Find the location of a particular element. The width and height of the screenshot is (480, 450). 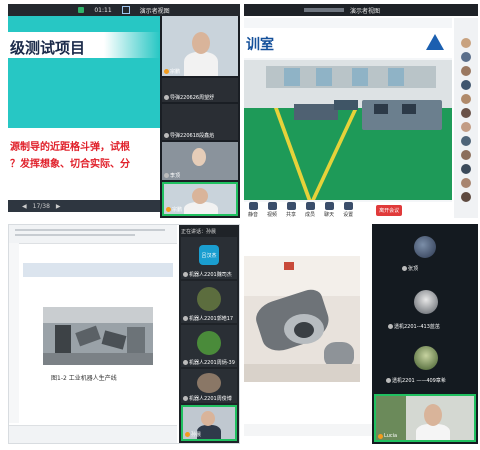

doc-status-bar is located at coordinates (93, 434).